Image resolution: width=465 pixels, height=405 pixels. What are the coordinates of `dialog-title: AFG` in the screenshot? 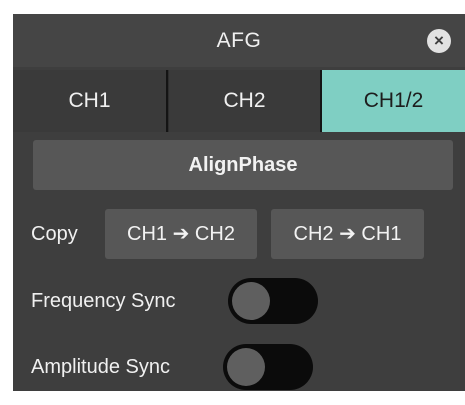 It's located at (239, 40).